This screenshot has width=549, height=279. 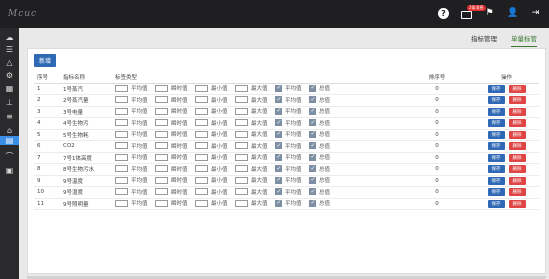 I want to click on tab-unit-management: 单量标管, so click(x=524, y=40).